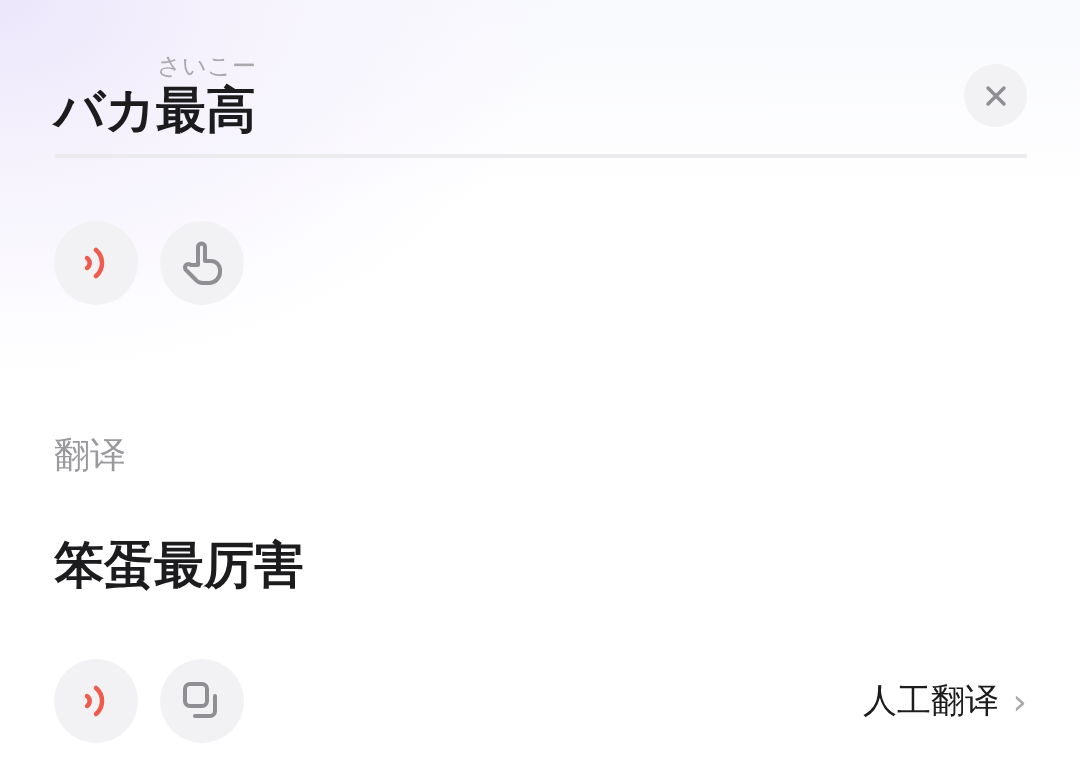 The image size is (1080, 765). Describe the element at coordinates (179, 565) in the screenshot. I see `translation-text: 笨蛋最厉害` at that location.